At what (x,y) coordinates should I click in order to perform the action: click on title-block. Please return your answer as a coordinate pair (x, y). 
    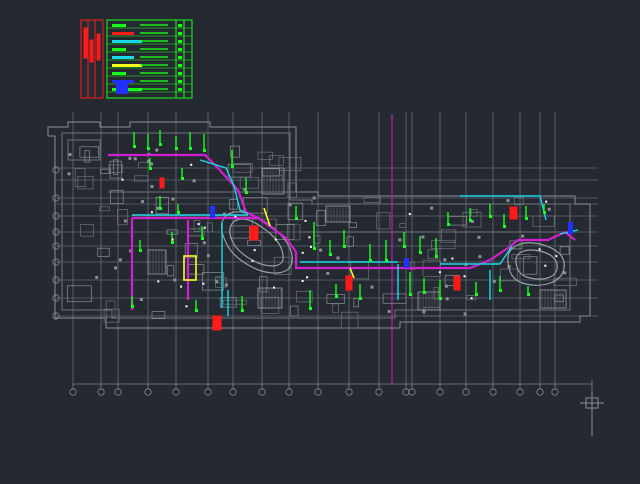
    Looking at the image, I should click on (92, 59).